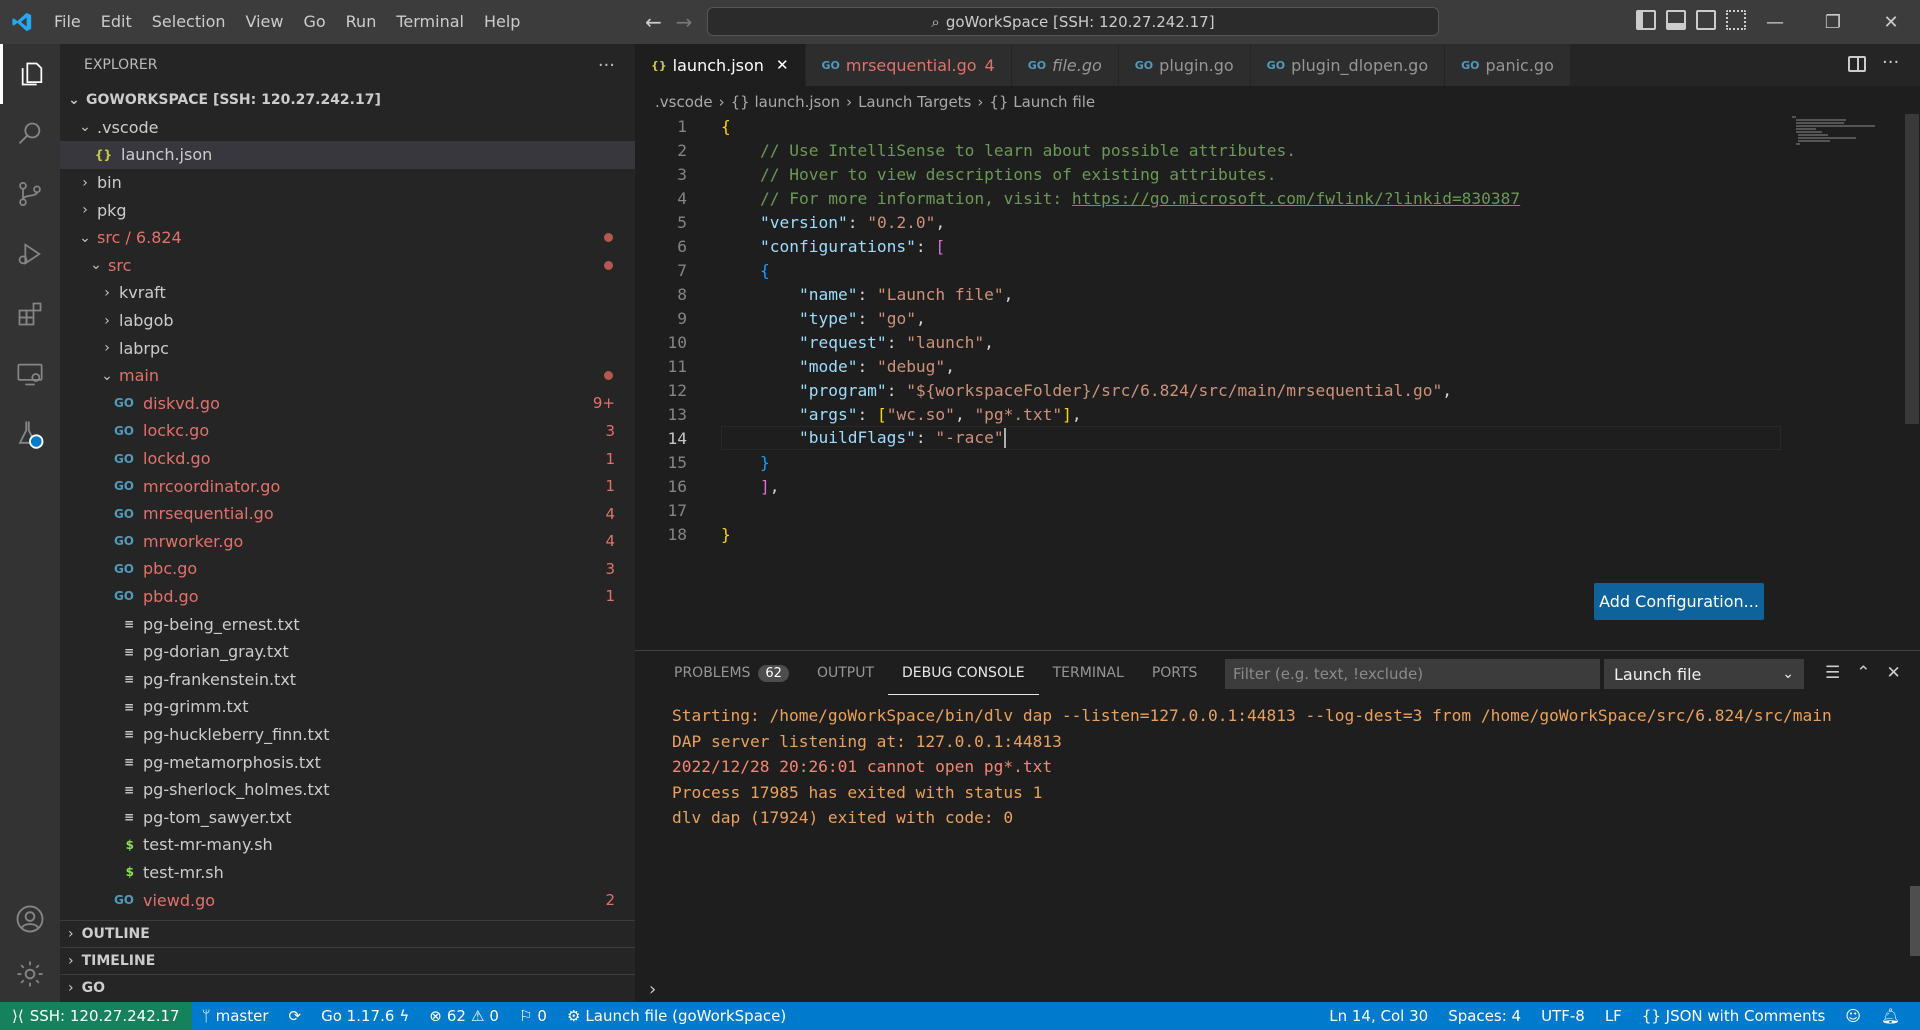 This screenshot has width=1920, height=1030. I want to click on code-line: 14 "buildFlags": "-race", so click(1255, 438).